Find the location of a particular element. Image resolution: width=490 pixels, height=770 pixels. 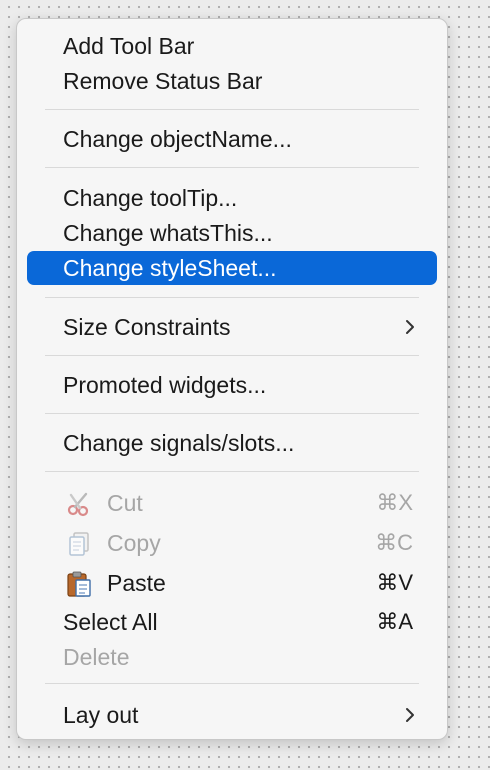

menu-item-label: Select All is located at coordinates (110, 622).